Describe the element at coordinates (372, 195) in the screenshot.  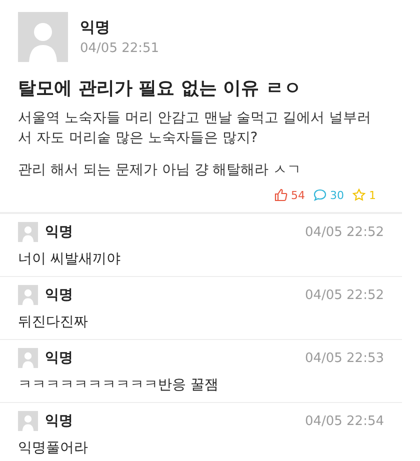
I see `stat-count: 1` at that location.